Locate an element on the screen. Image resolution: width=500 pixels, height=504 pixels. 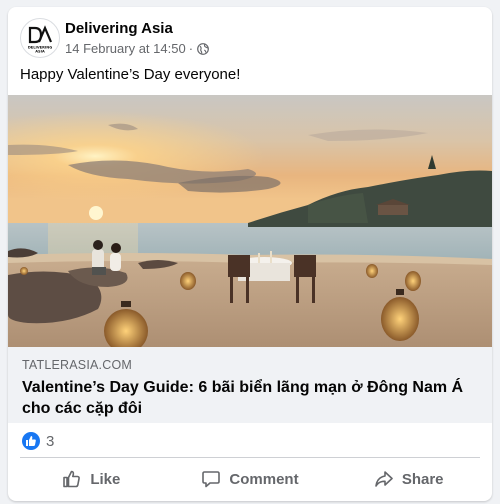
post-actions: Like Comment Share is located at coordinates (250, 479).